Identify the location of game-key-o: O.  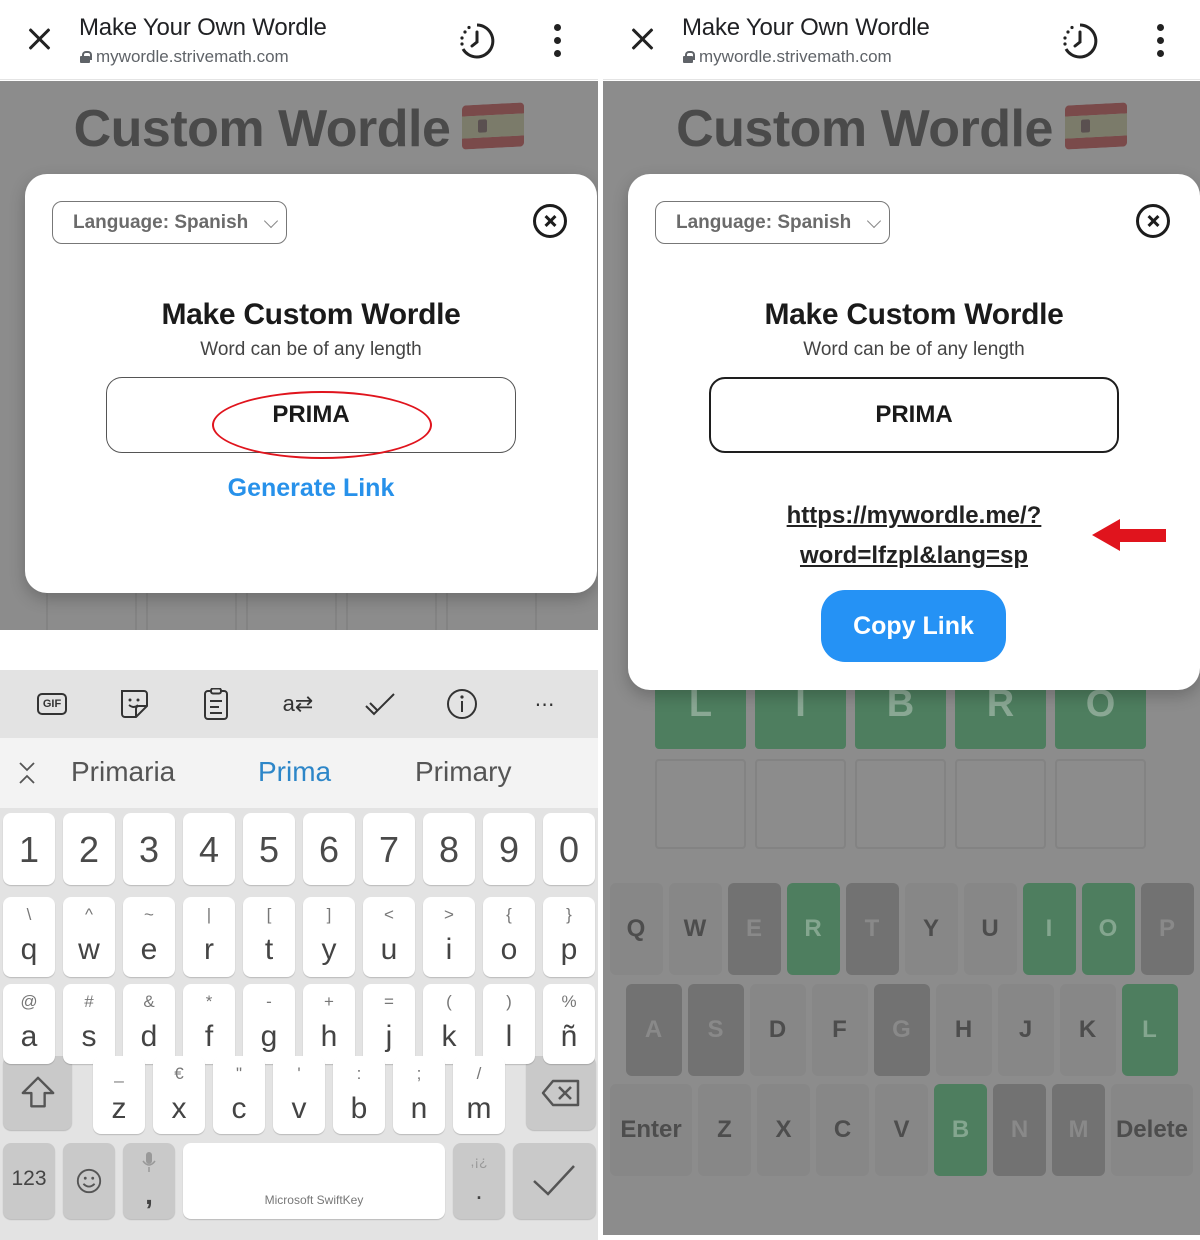
(1108, 929).